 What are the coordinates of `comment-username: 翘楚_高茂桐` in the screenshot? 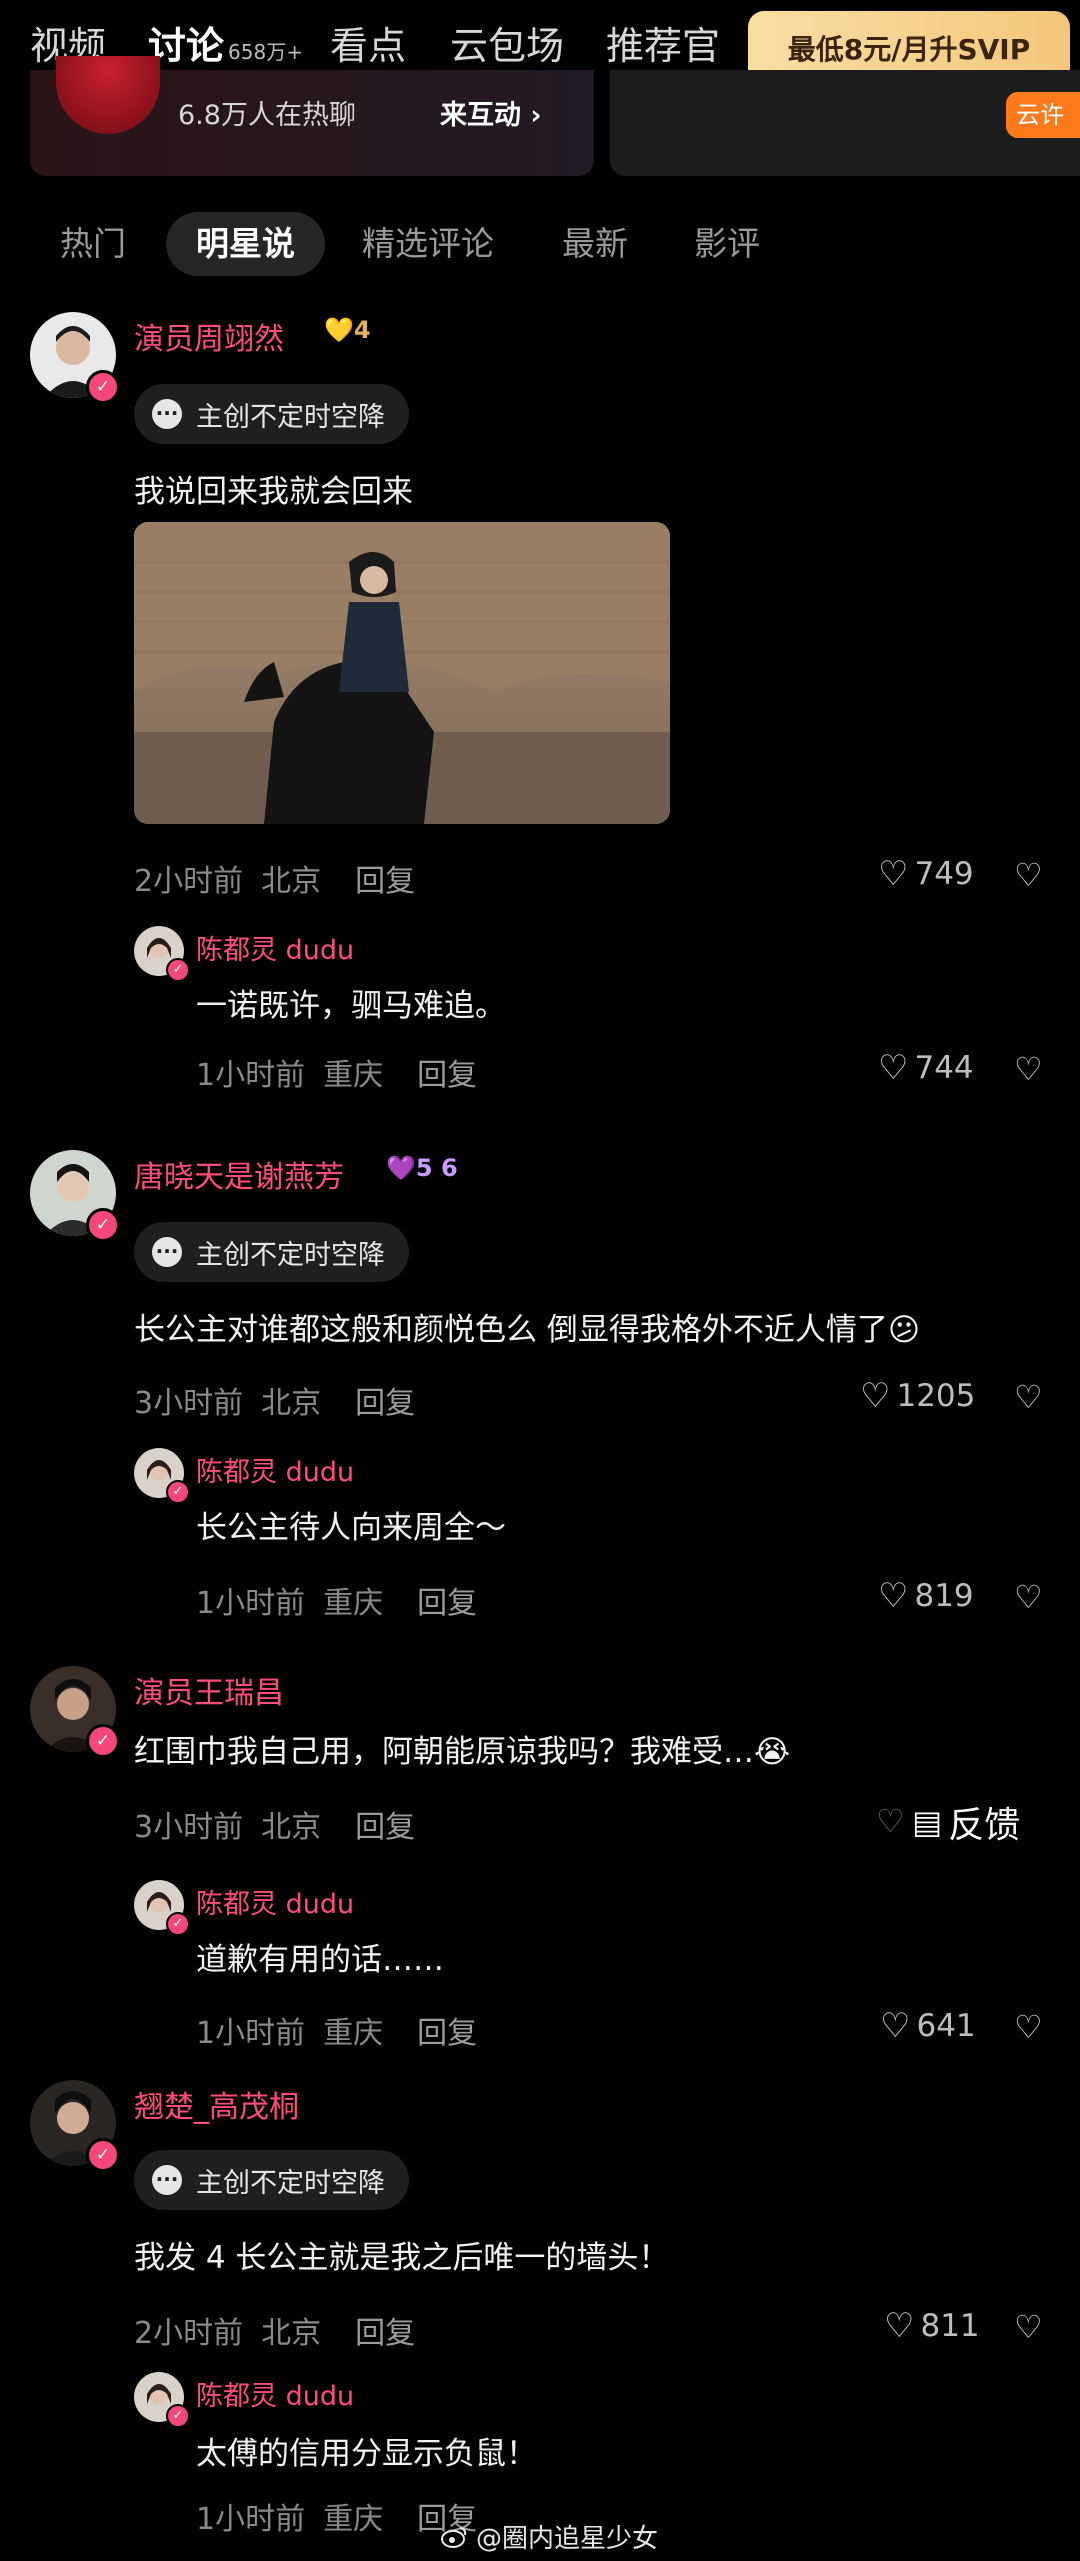 It's located at (216, 2104).